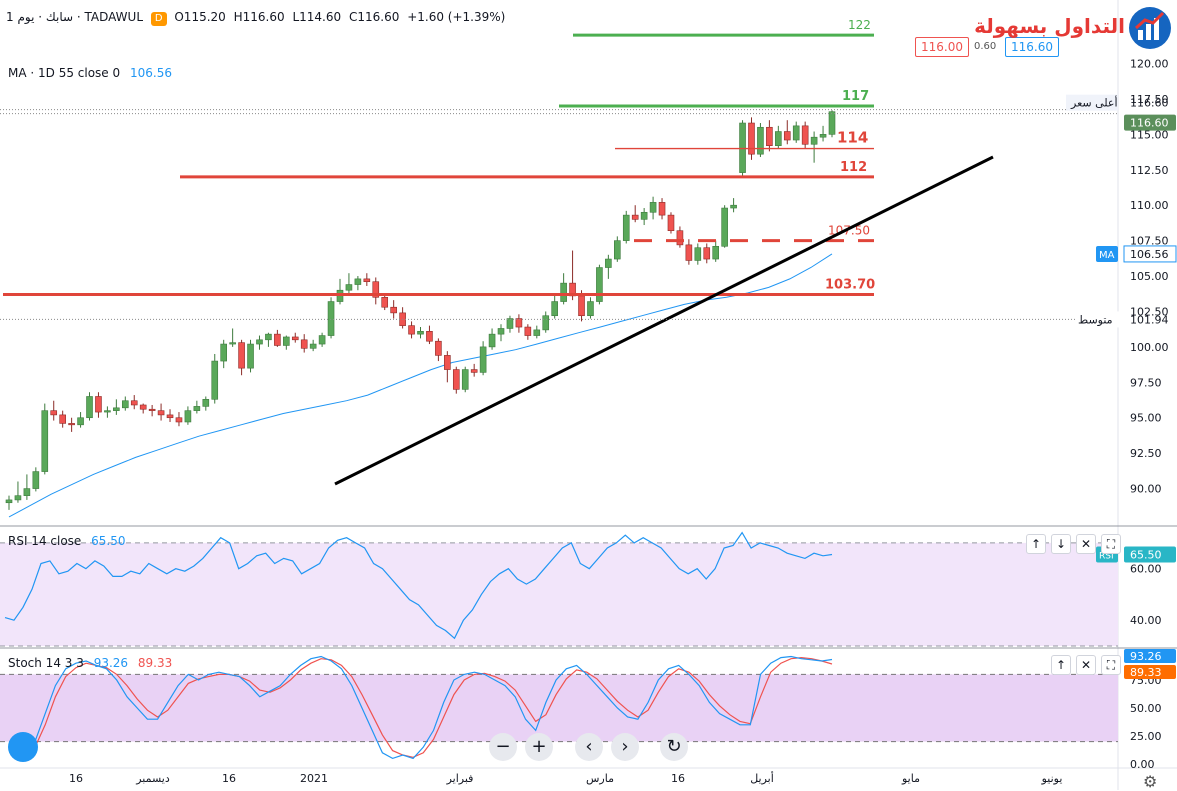 Image resolution: width=1177 pixels, height=791 pixels. What do you see at coordinates (374, 17) in the screenshot?
I see `close-value: C116.60` at bounding box center [374, 17].